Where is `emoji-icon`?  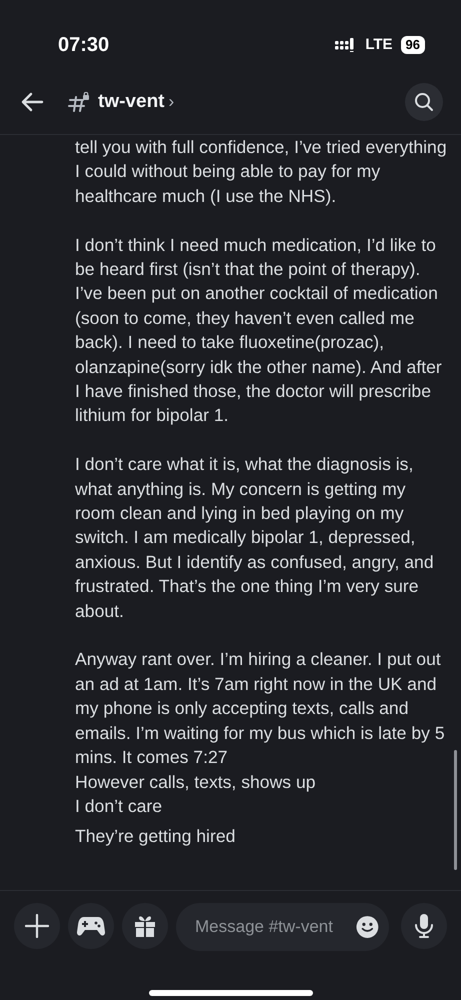 emoji-icon is located at coordinates (367, 927).